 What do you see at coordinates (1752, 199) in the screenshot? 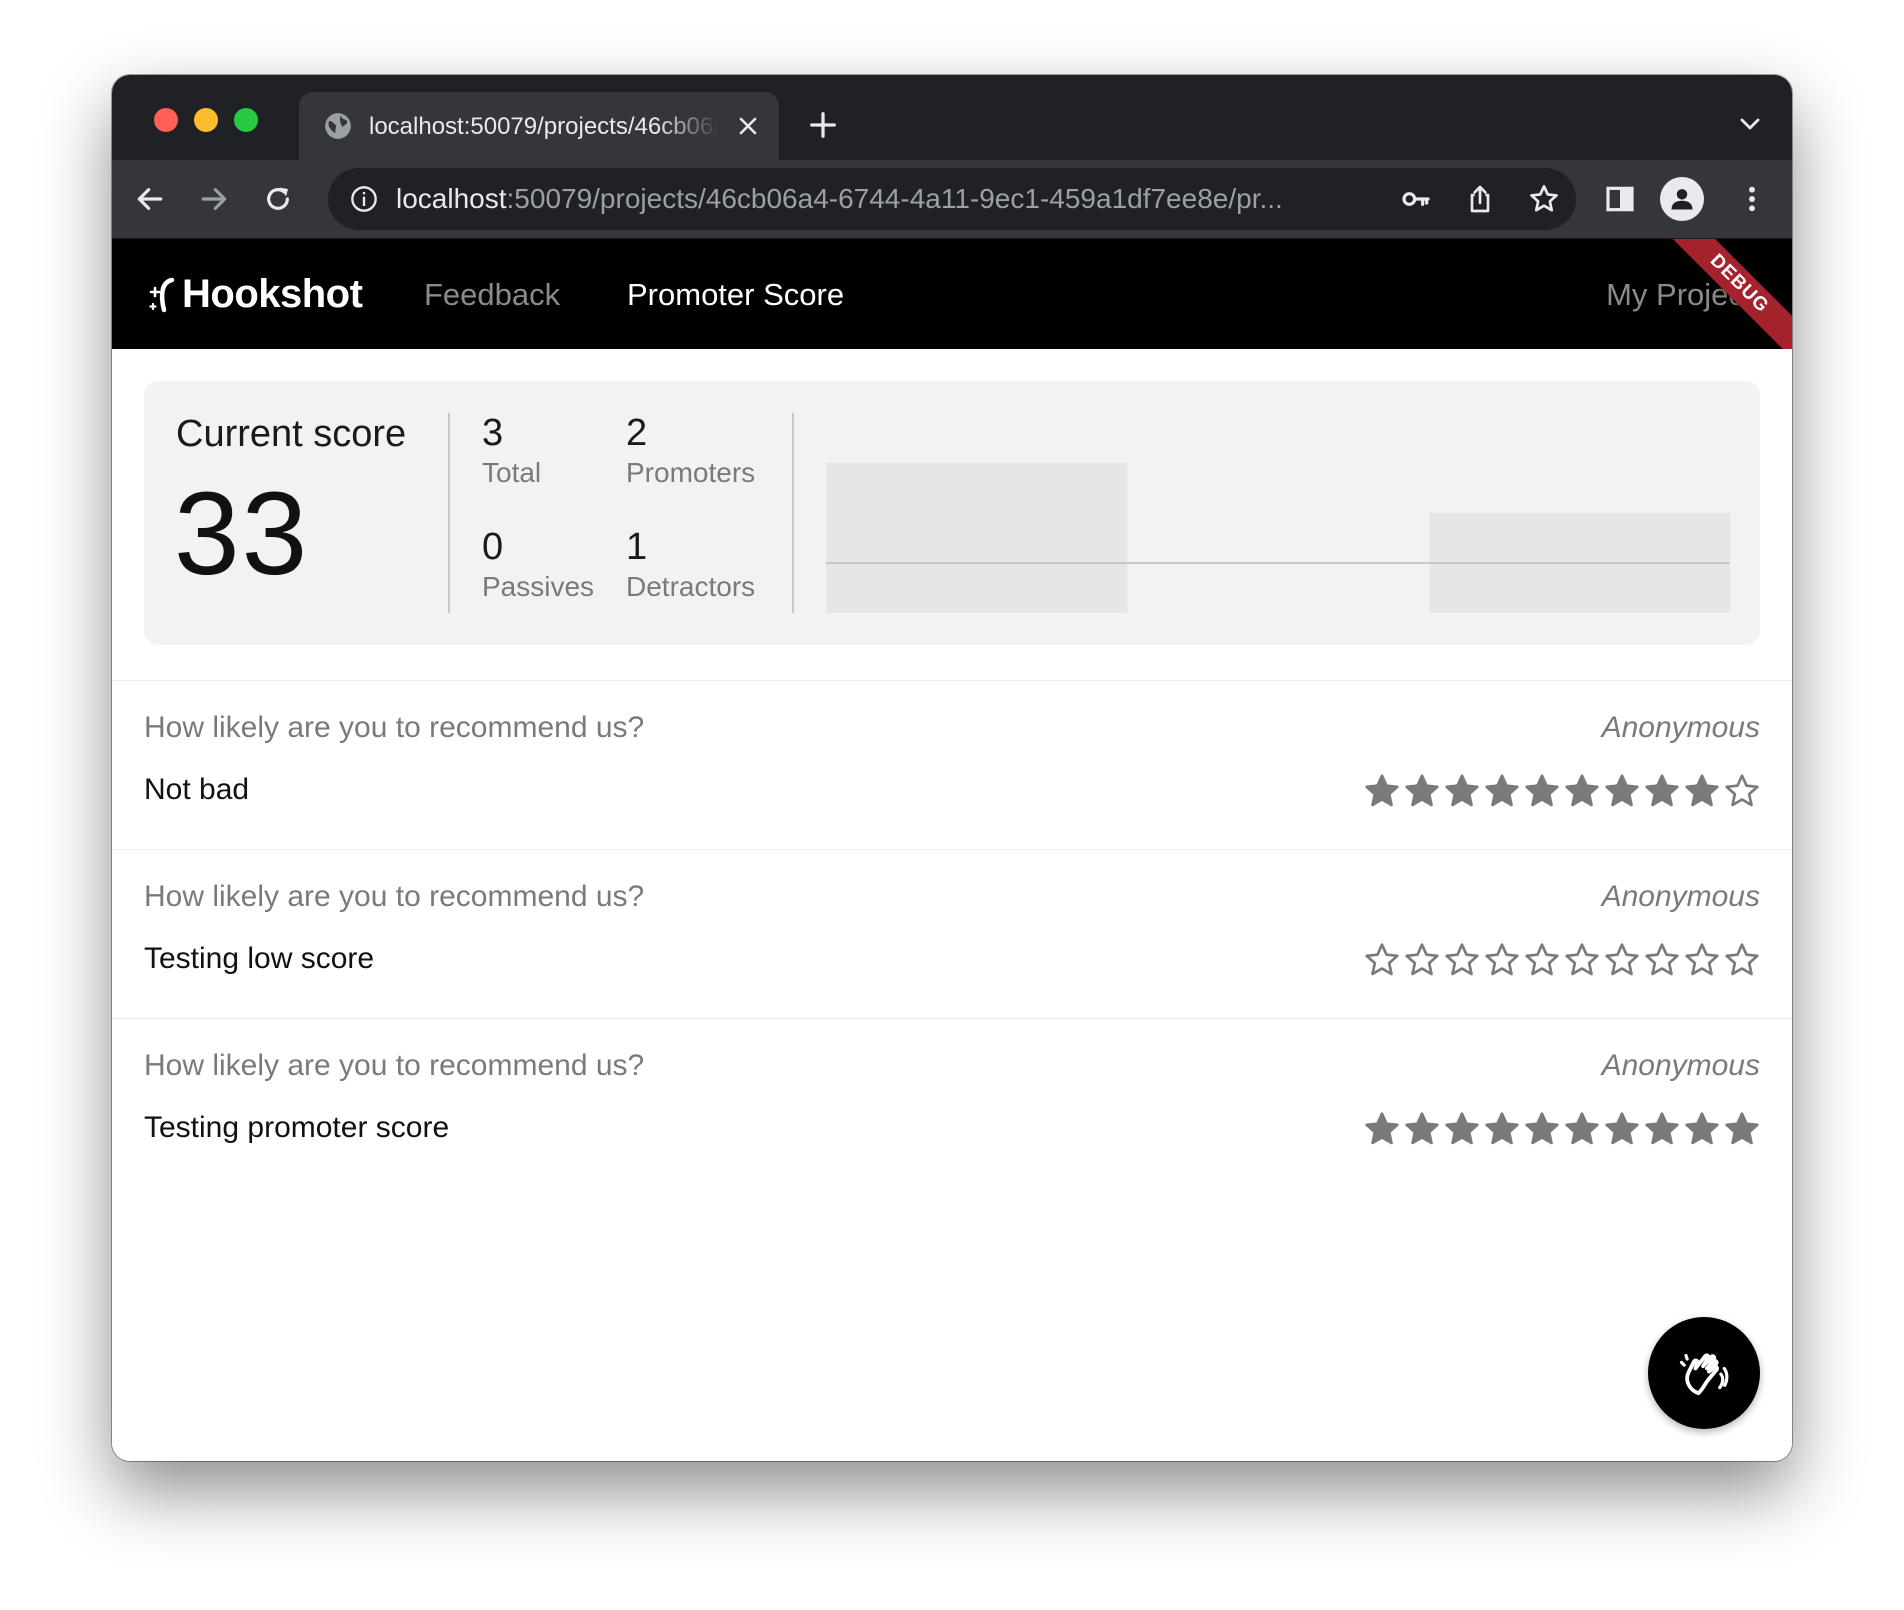
I see `kebab-menu-icon` at bounding box center [1752, 199].